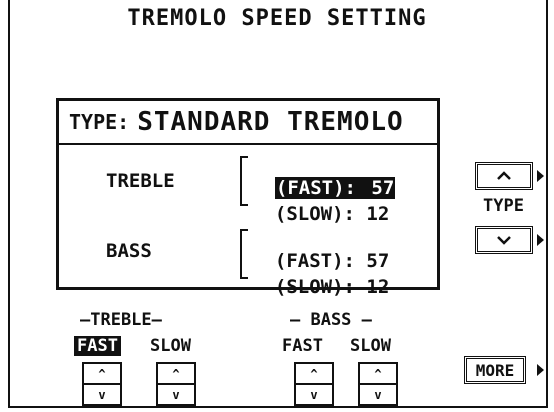 Image resolution: width=554 pixels, height=412 pixels. I want to click on more-button: MORE, so click(495, 370).